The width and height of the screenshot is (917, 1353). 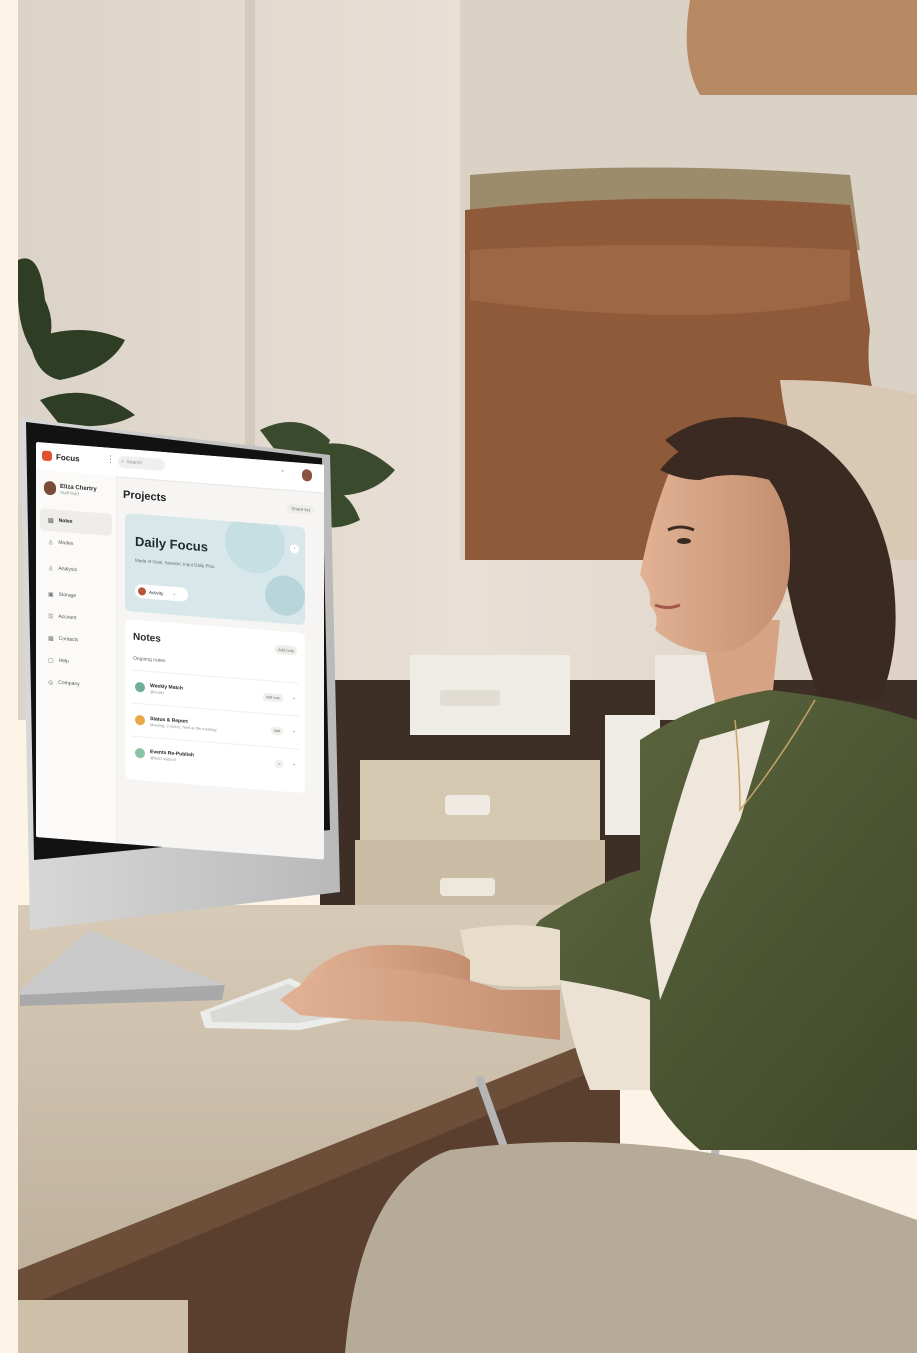 What do you see at coordinates (149, 660) in the screenshot?
I see `notes-subtitle: Ongoing notes` at bounding box center [149, 660].